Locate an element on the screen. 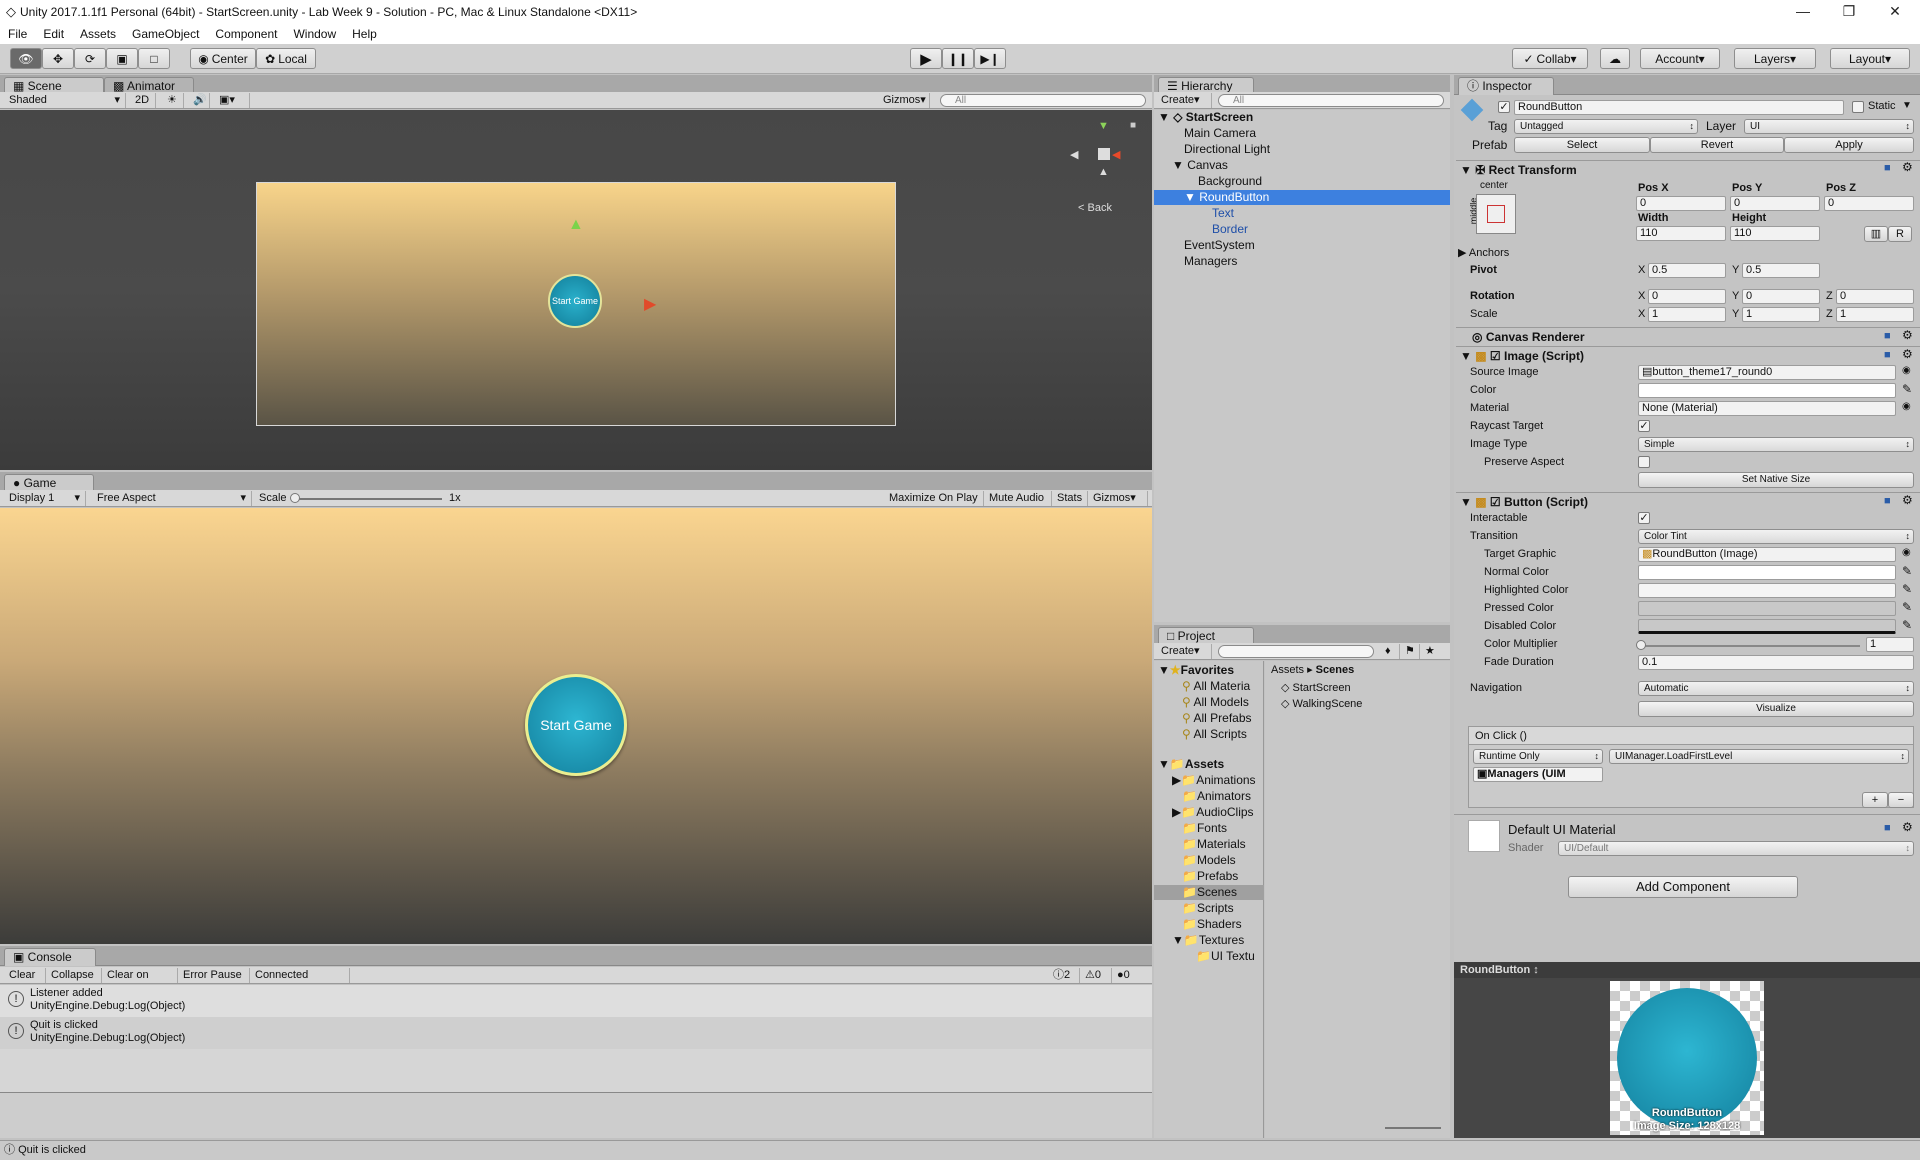 The width and height of the screenshot is (1920, 1160). console-clear-button: Clear is located at coordinates (25, 975).